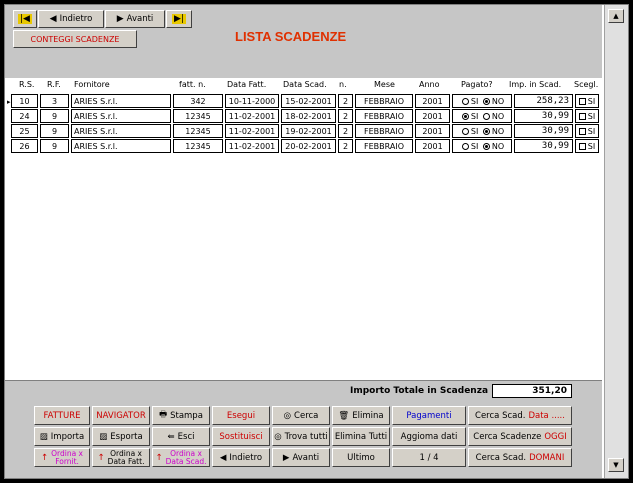 This screenshot has height=483, width=633. What do you see at coordinates (24, 131) in the screenshot?
I see `cell-rs: 25` at bounding box center [24, 131].